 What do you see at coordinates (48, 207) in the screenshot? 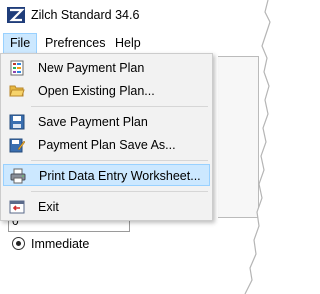
I see `menu-item-label: Exit` at bounding box center [48, 207].